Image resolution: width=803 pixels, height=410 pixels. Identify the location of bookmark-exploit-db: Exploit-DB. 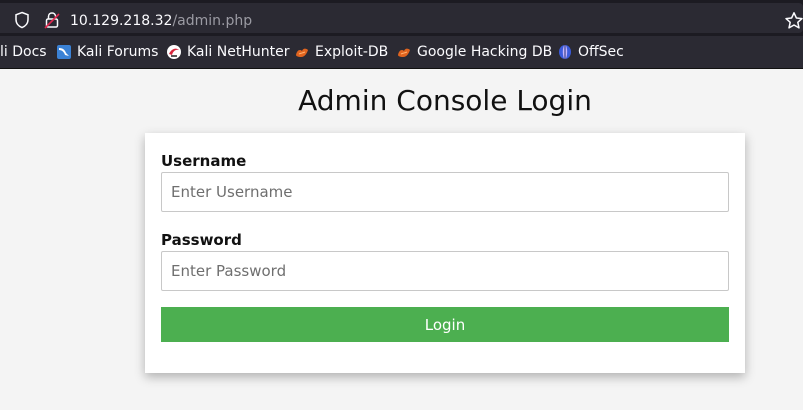
(341, 52).